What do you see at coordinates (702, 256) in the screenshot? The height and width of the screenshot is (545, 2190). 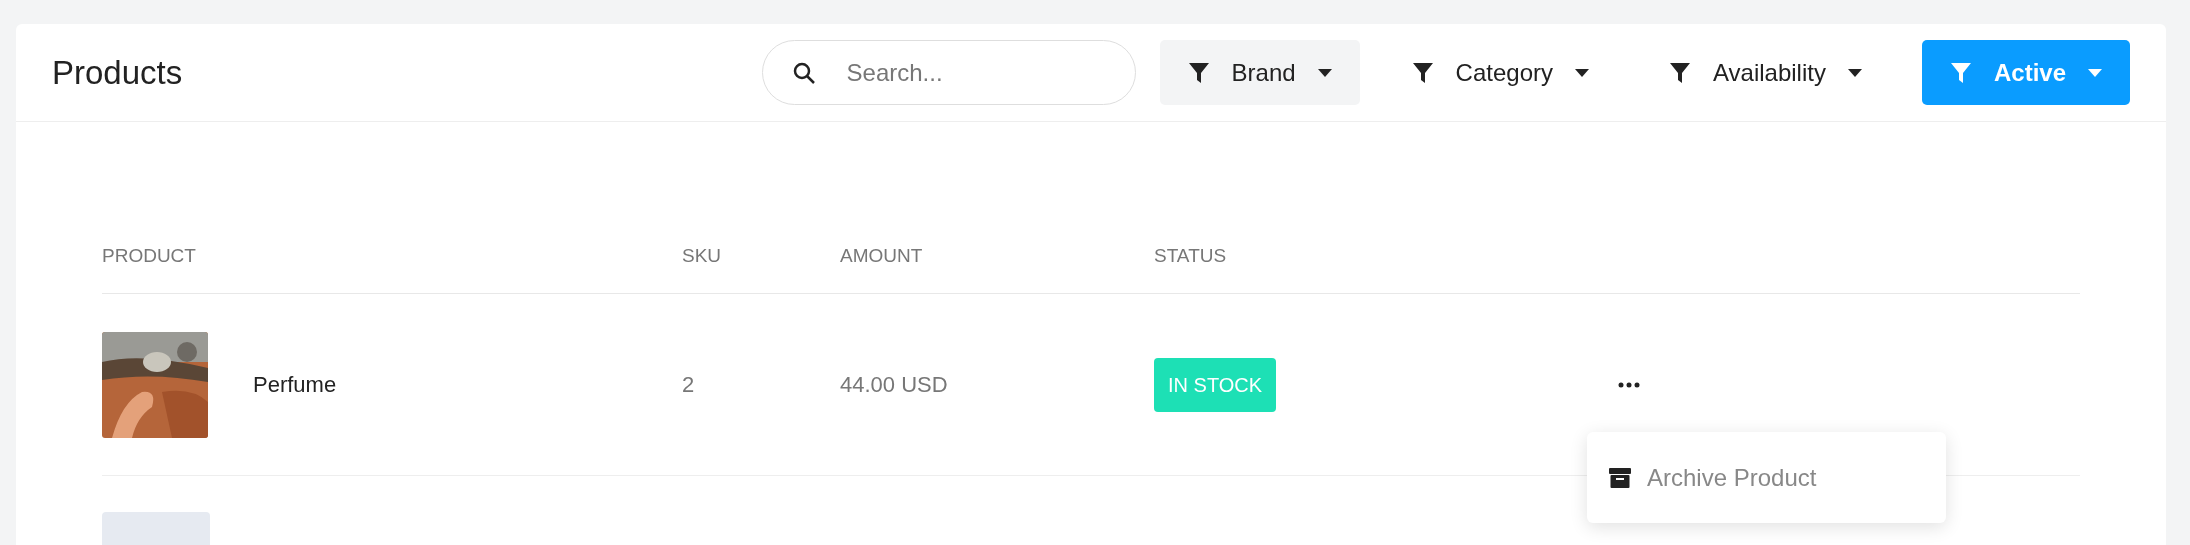 I see `column-header: SKU` at bounding box center [702, 256].